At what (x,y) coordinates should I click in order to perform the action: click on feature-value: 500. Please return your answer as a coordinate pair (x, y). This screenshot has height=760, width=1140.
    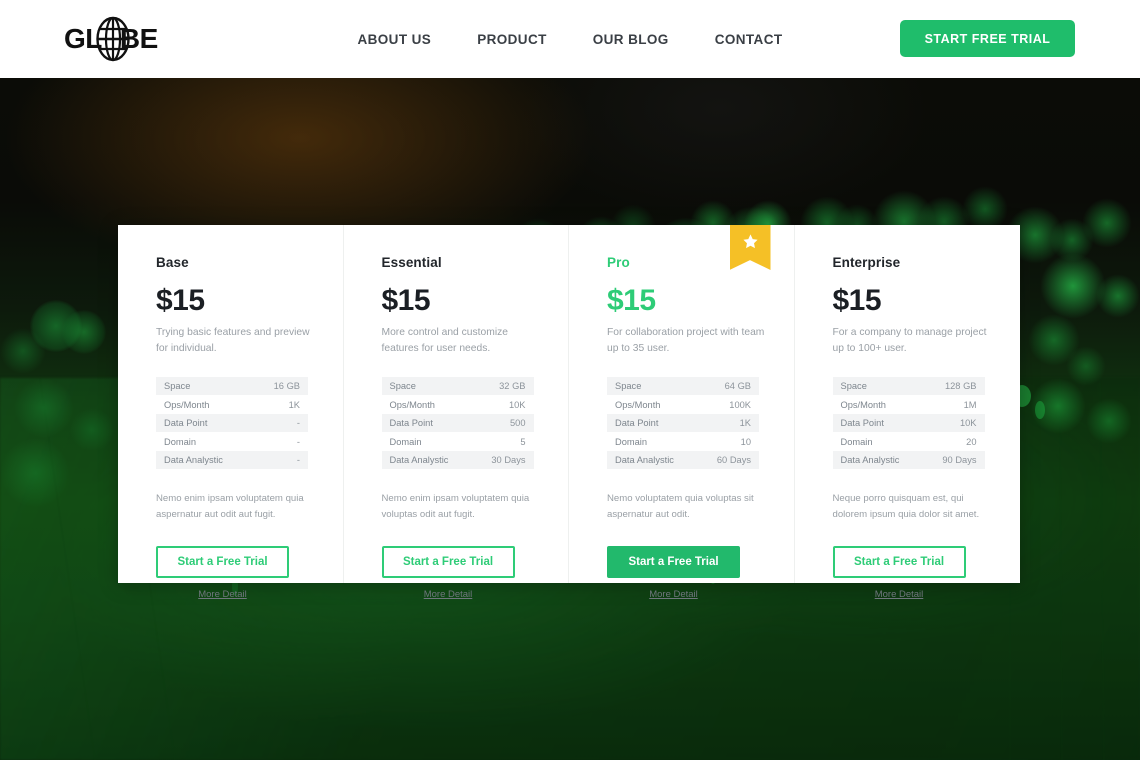
    Looking at the image, I should click on (517, 423).